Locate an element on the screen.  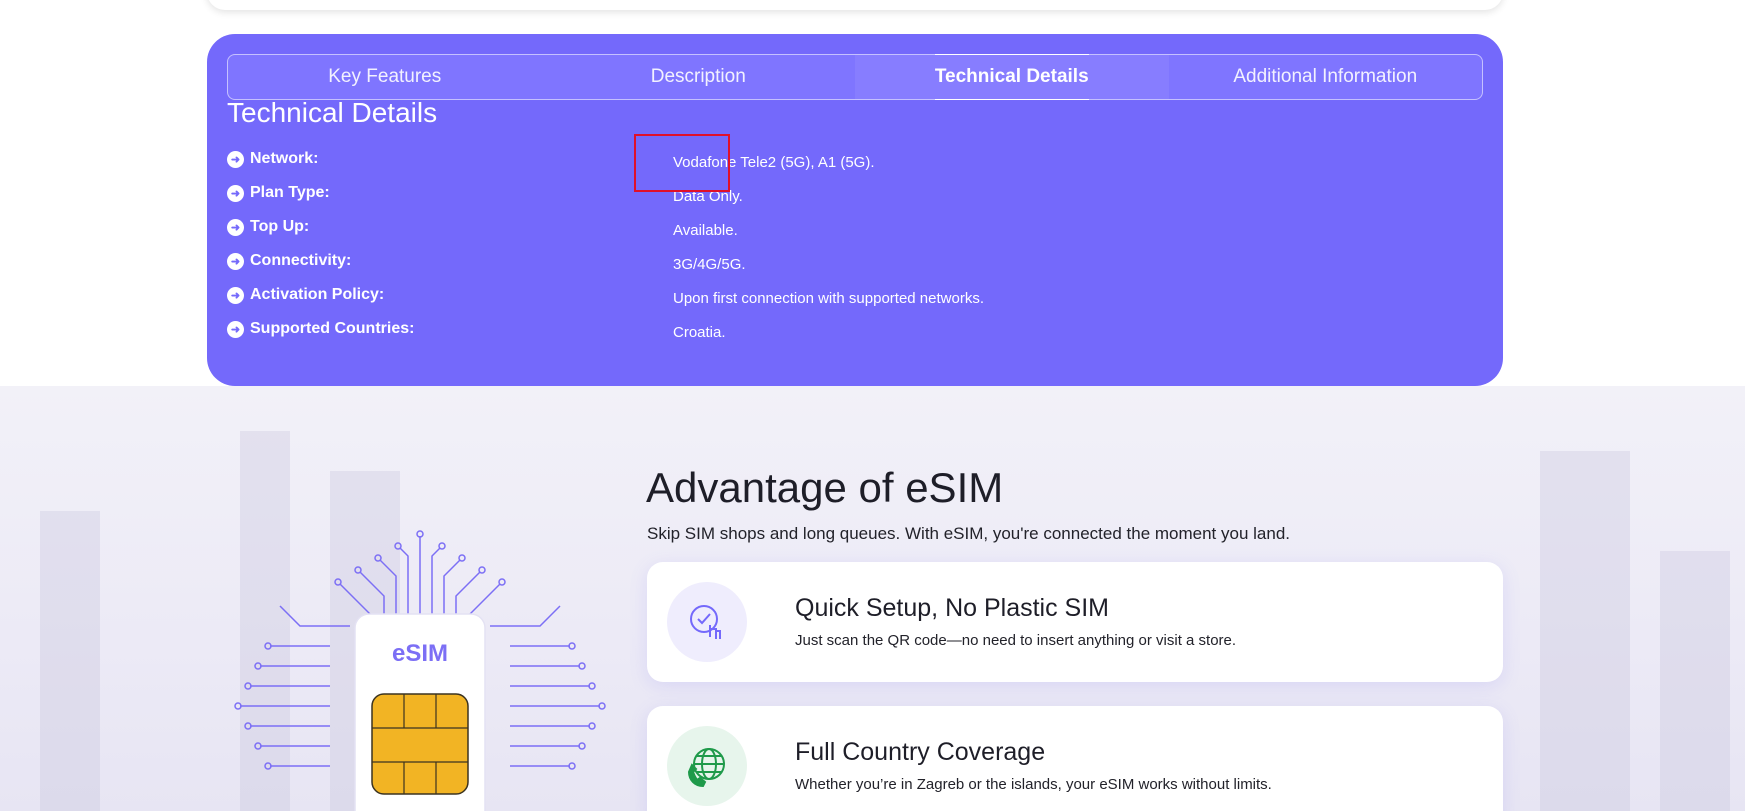
spec-label: Plan Type: is located at coordinates (290, 192).